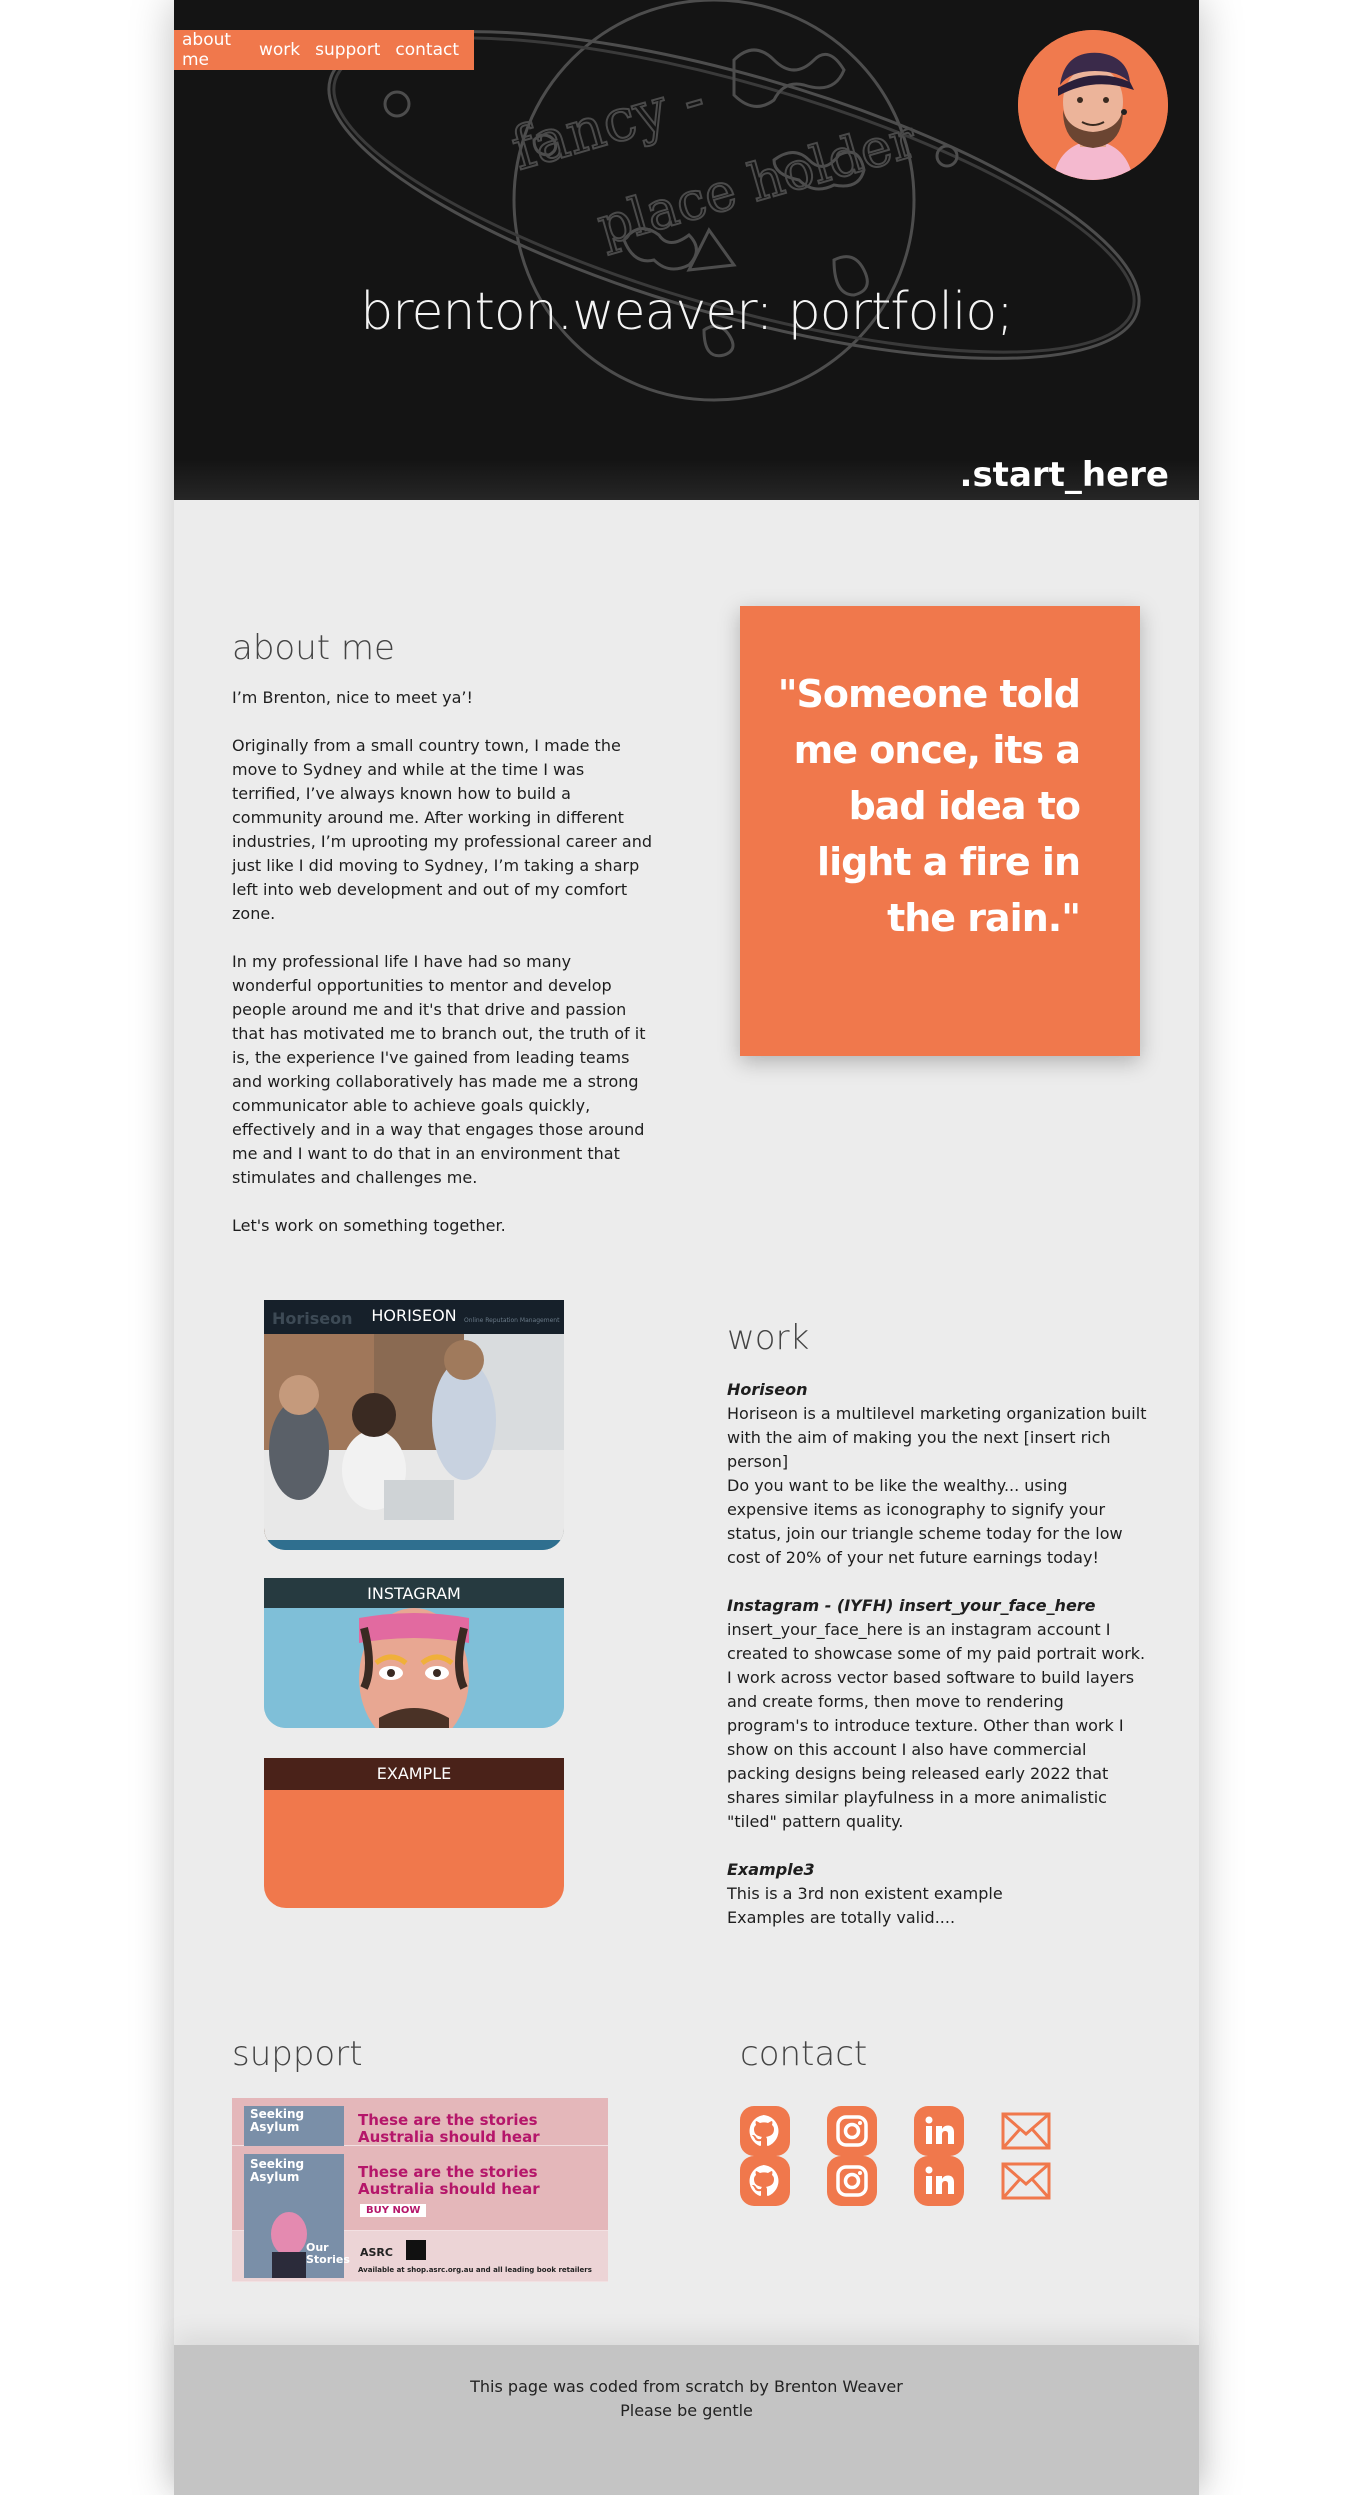  I want to click on buy-now-button: BUY NOW, so click(393, 2210).